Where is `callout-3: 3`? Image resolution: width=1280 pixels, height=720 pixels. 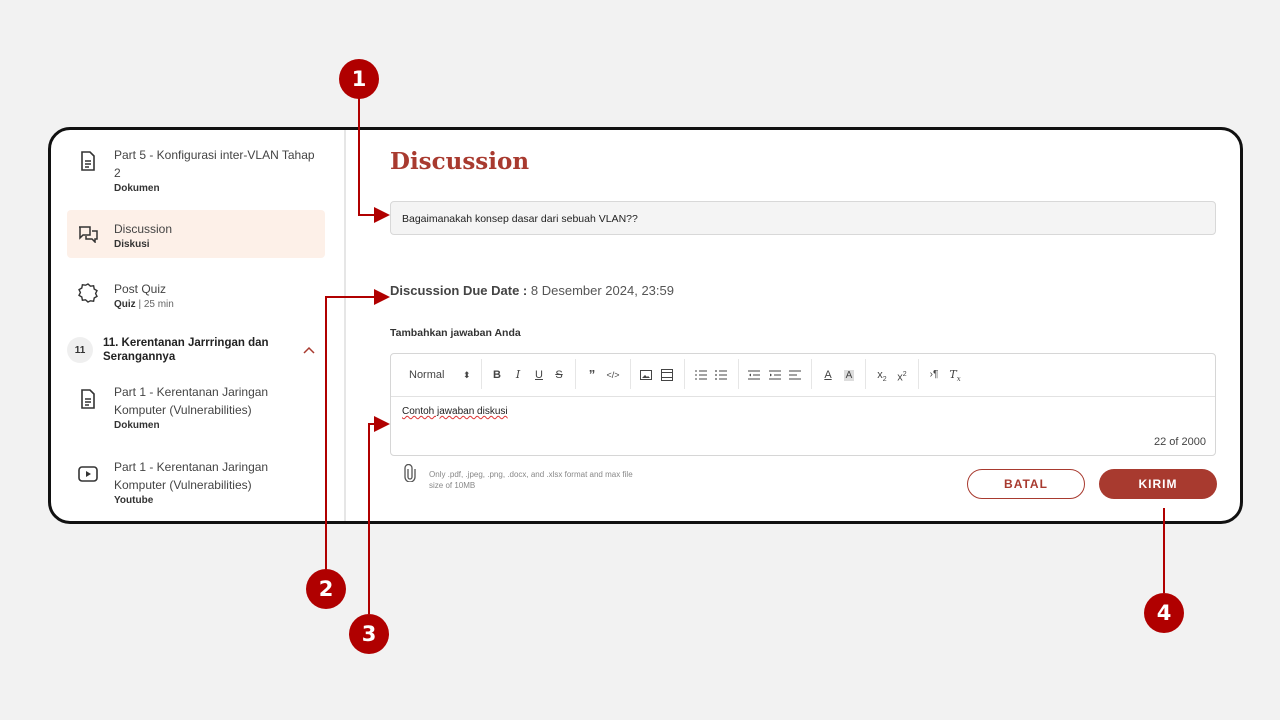 callout-3: 3 is located at coordinates (369, 634).